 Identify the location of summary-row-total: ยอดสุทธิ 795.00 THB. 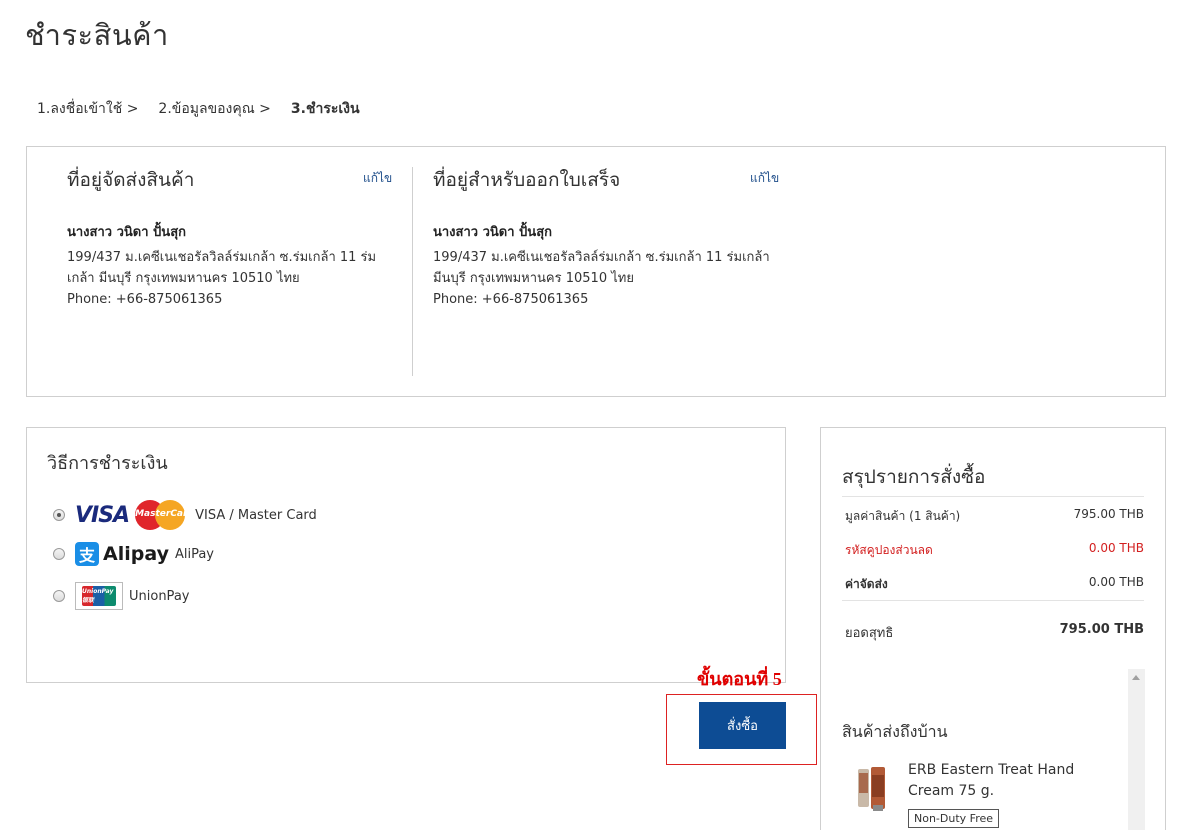
(994, 631).